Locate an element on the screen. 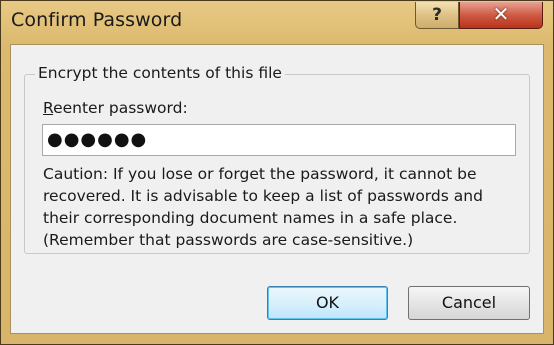 Image resolution: width=554 pixels, height=345 pixels. reenter-password-input: ●●●●●● is located at coordinates (279, 140).